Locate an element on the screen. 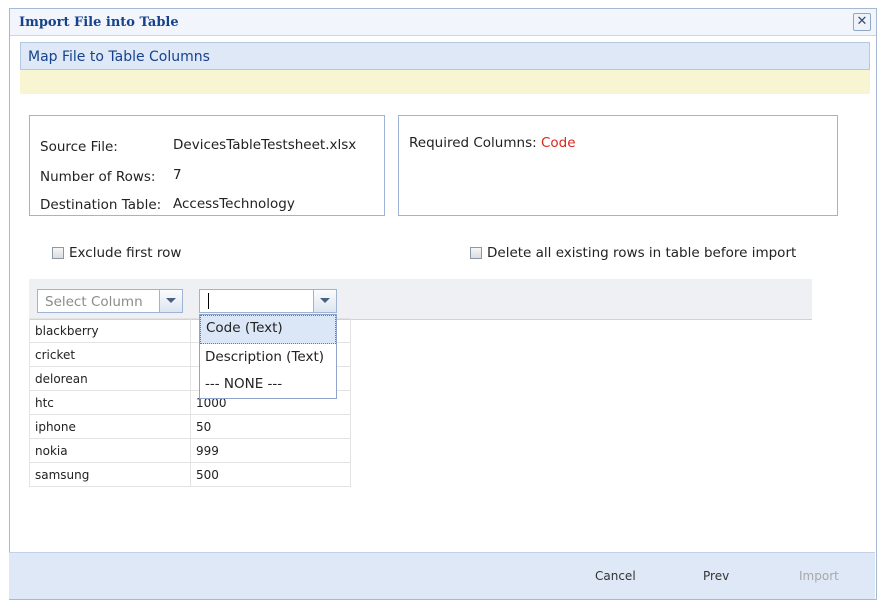 The width and height of the screenshot is (880, 603). value-cell: 999 is located at coordinates (270, 450).